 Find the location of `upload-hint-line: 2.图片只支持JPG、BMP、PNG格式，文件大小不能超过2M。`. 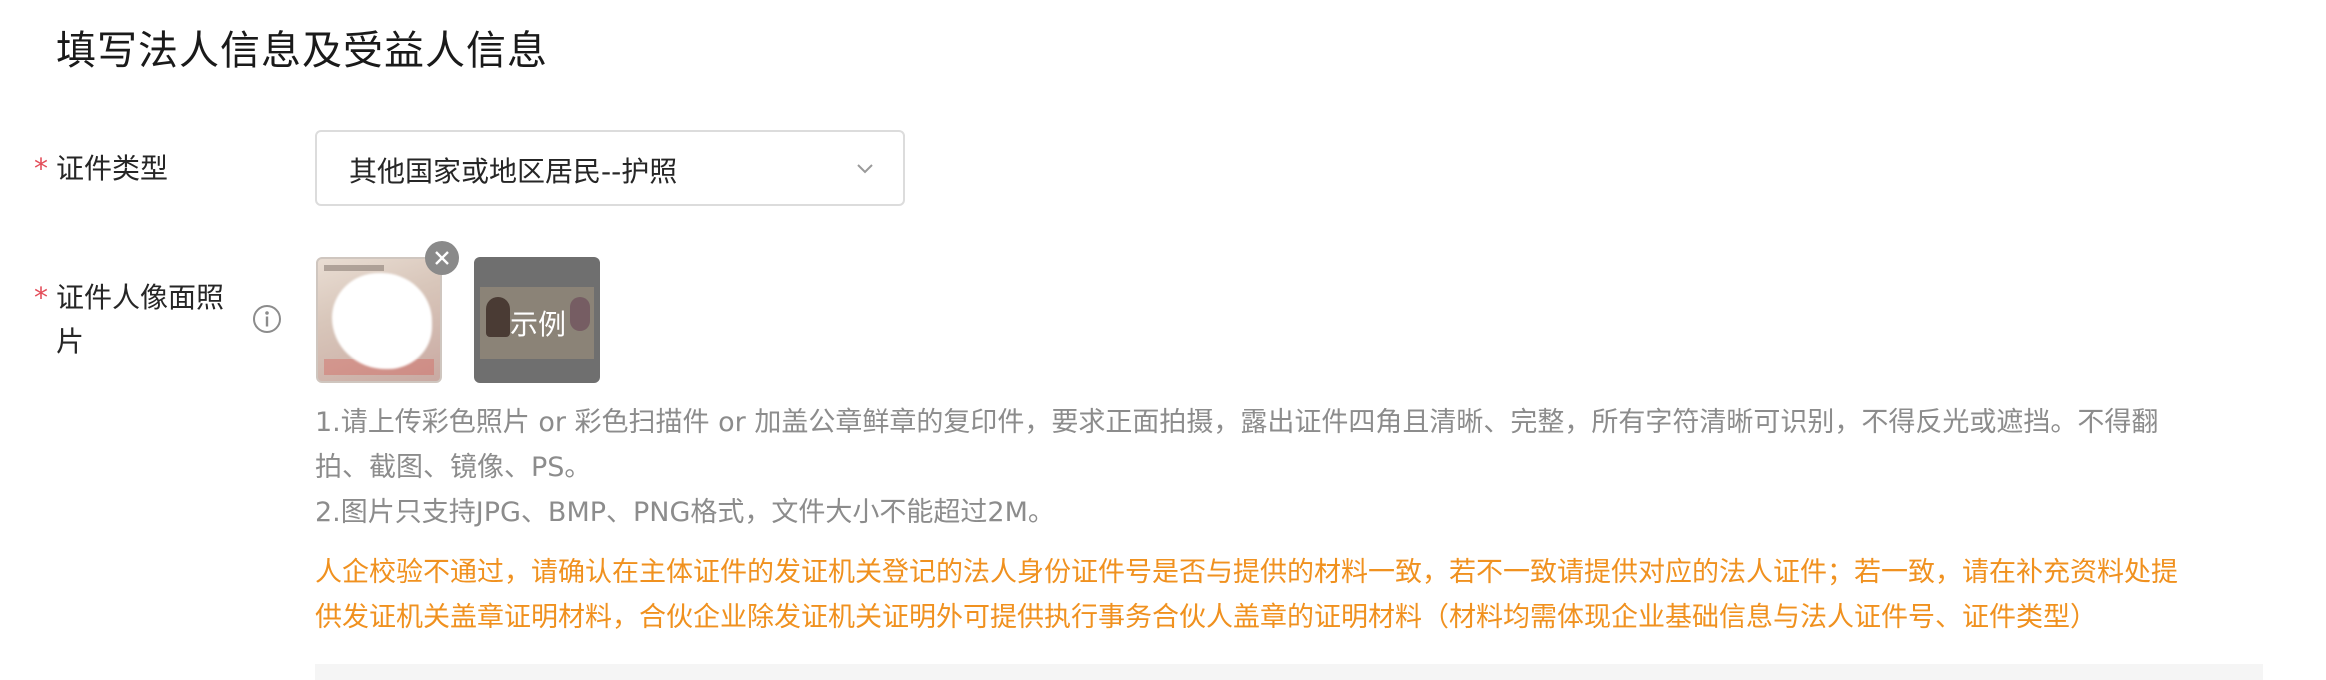

upload-hint-line: 2.图片只支持JPG、BMP、PNG格式，文件大小不能超过2M。 is located at coordinates (685, 512).